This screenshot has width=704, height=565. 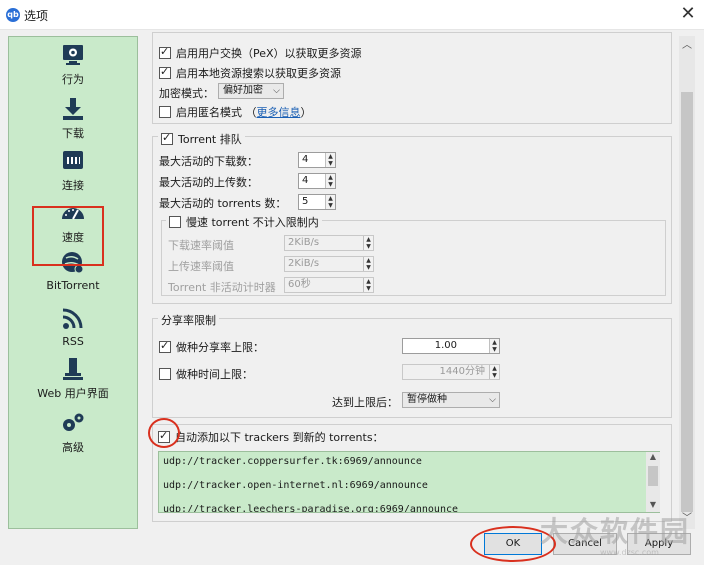 I want to click on close-icon: ✕, so click(x=688, y=14).